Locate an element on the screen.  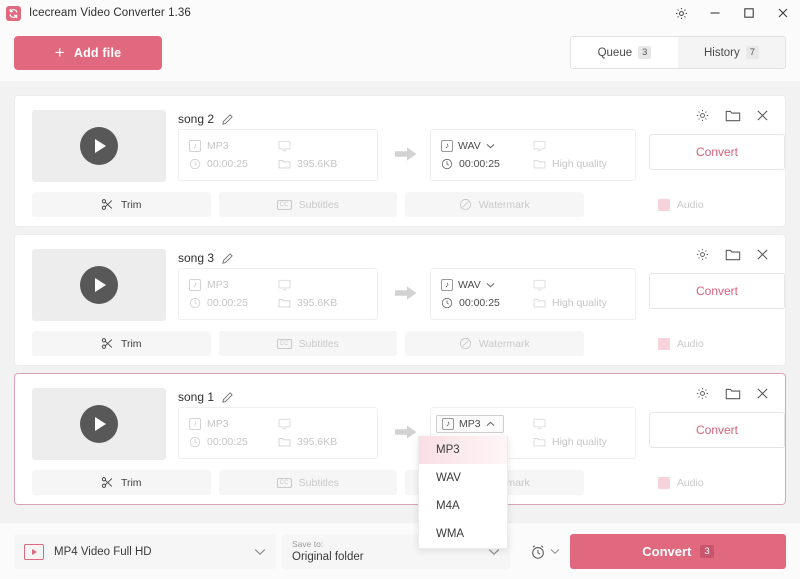
watermark-icon is located at coordinates (465, 204).